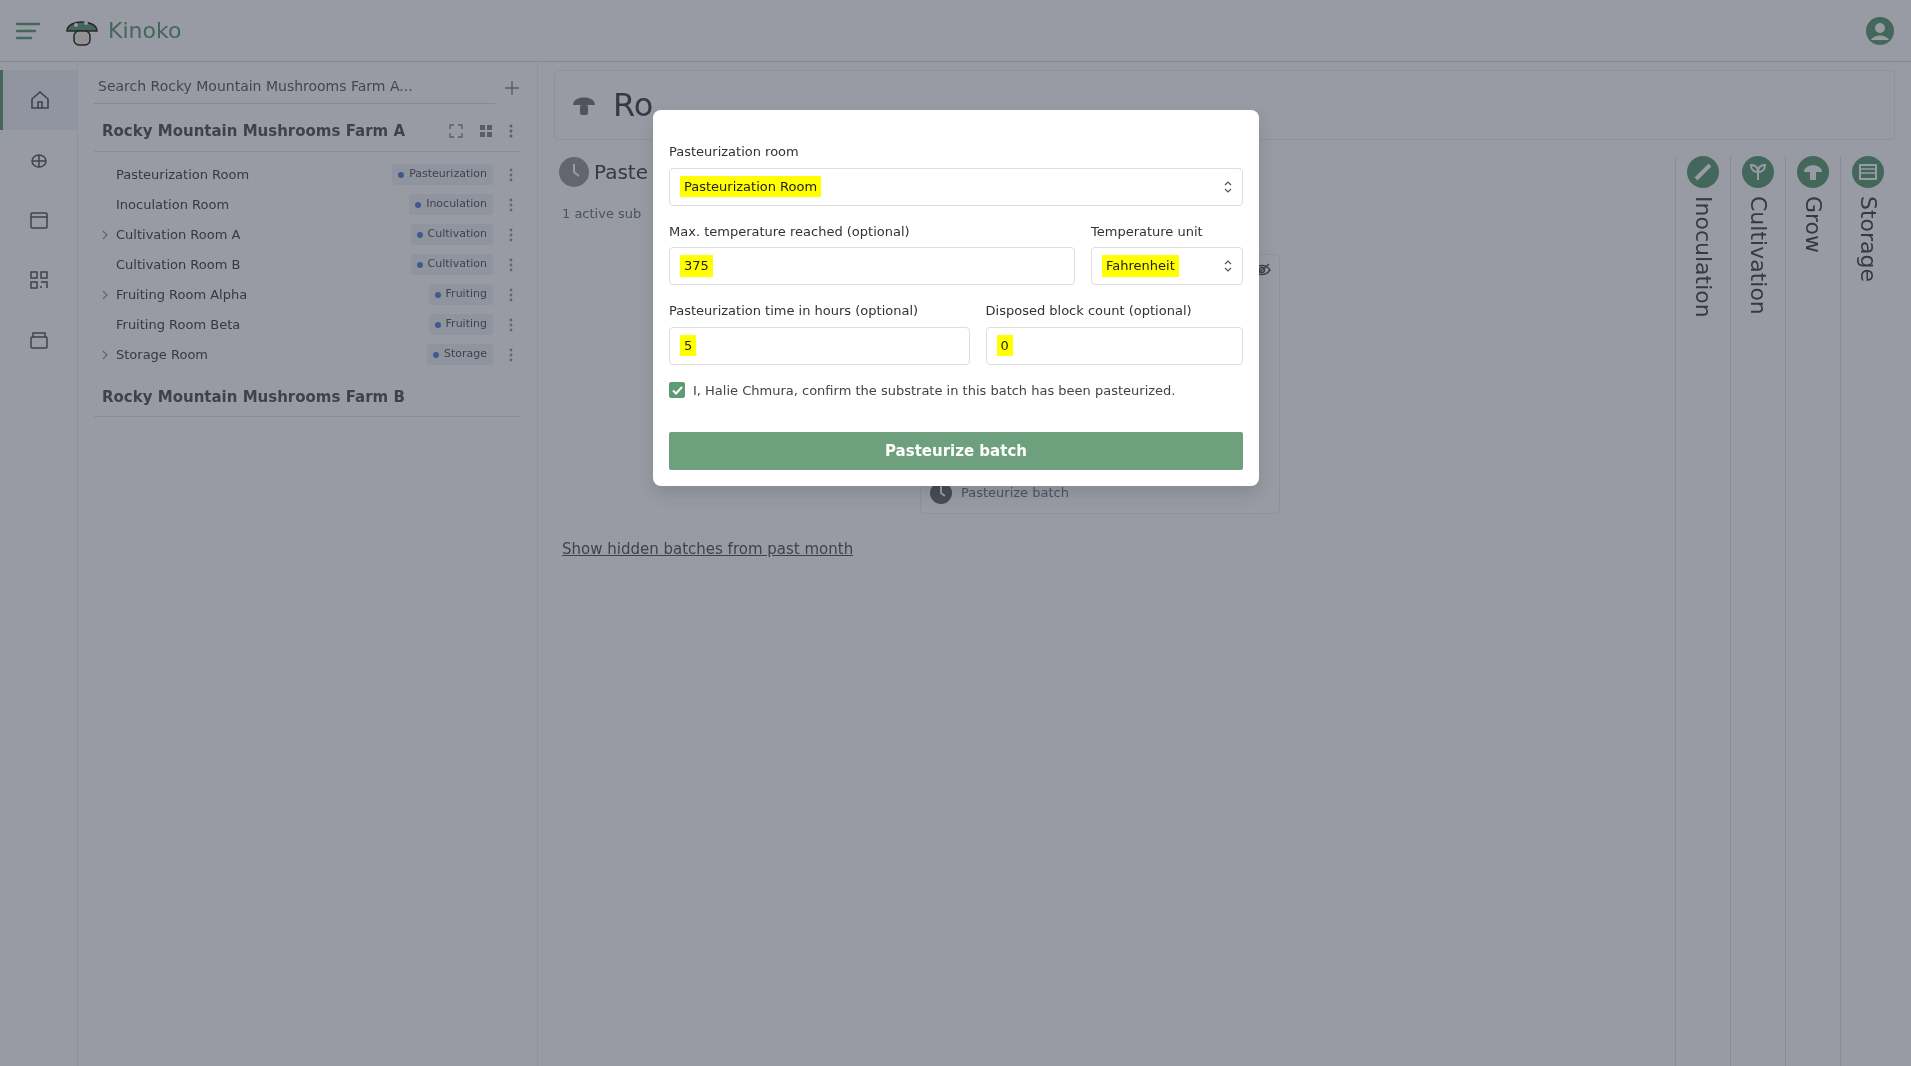 This screenshot has height=1066, width=1911. I want to click on stage-tab: Inoculation, so click(1703, 257).